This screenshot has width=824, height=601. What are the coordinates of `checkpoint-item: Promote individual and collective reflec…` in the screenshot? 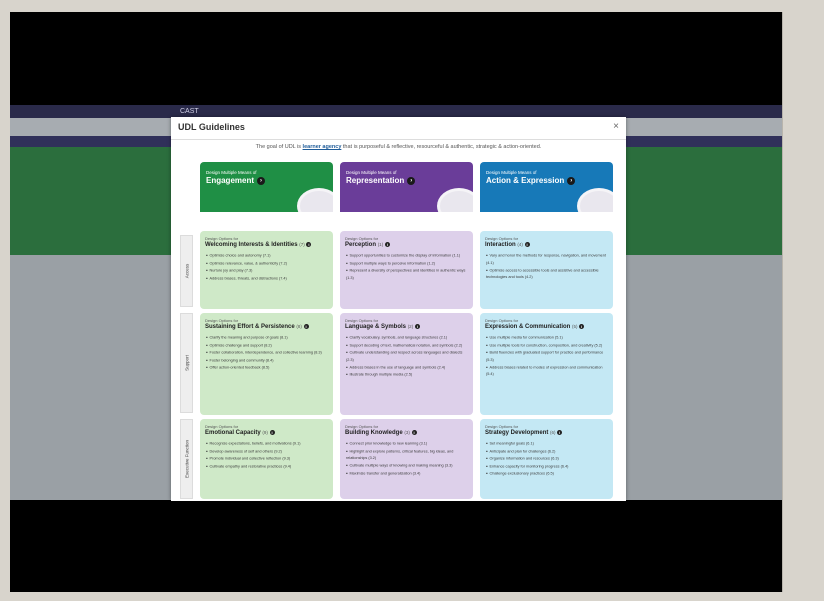 It's located at (267, 459).